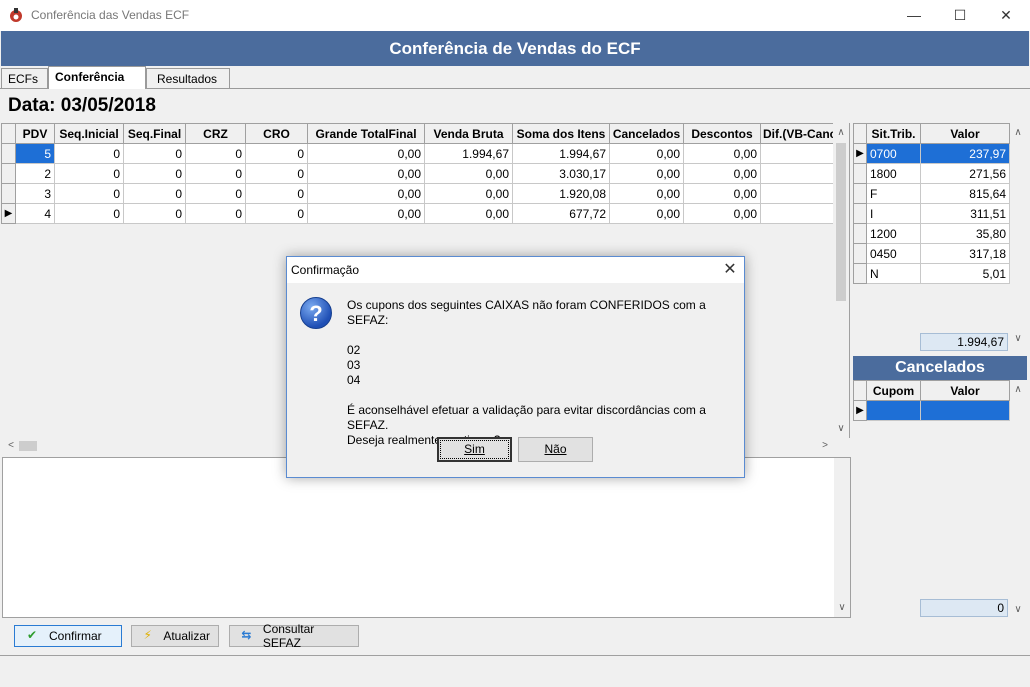  I want to click on column-header: Venda Bruta, so click(468, 133).